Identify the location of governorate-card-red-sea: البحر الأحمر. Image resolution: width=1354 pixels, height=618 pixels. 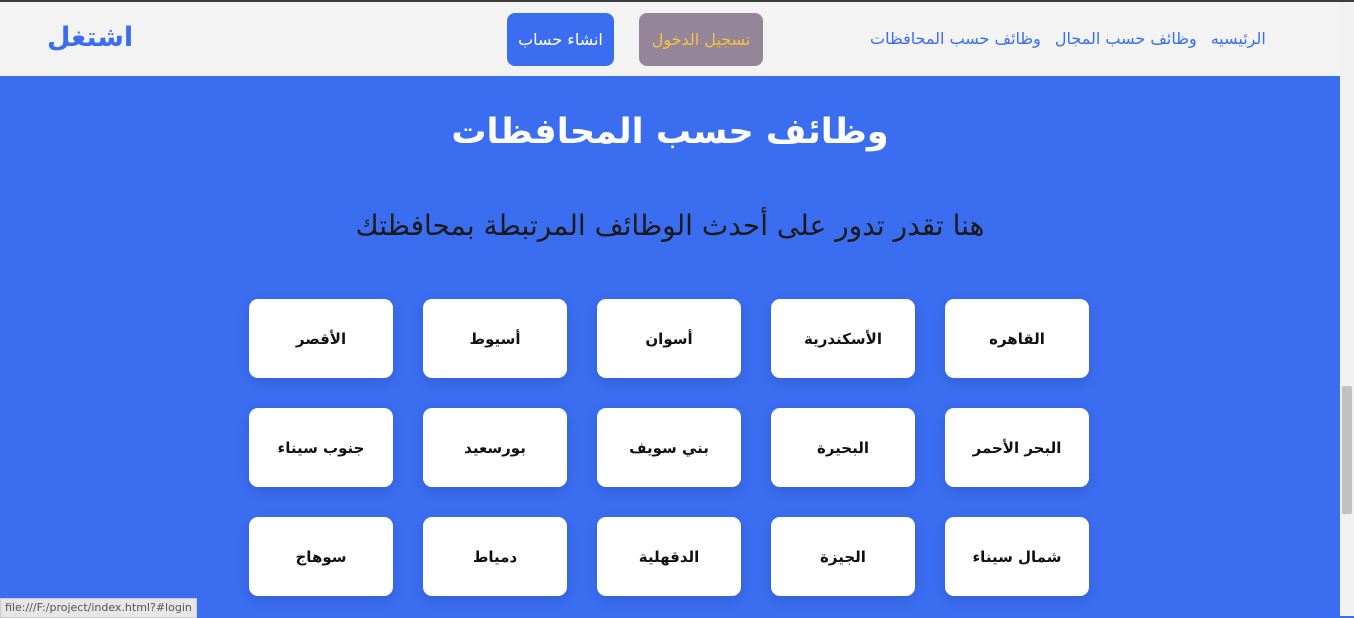
(1017, 447).